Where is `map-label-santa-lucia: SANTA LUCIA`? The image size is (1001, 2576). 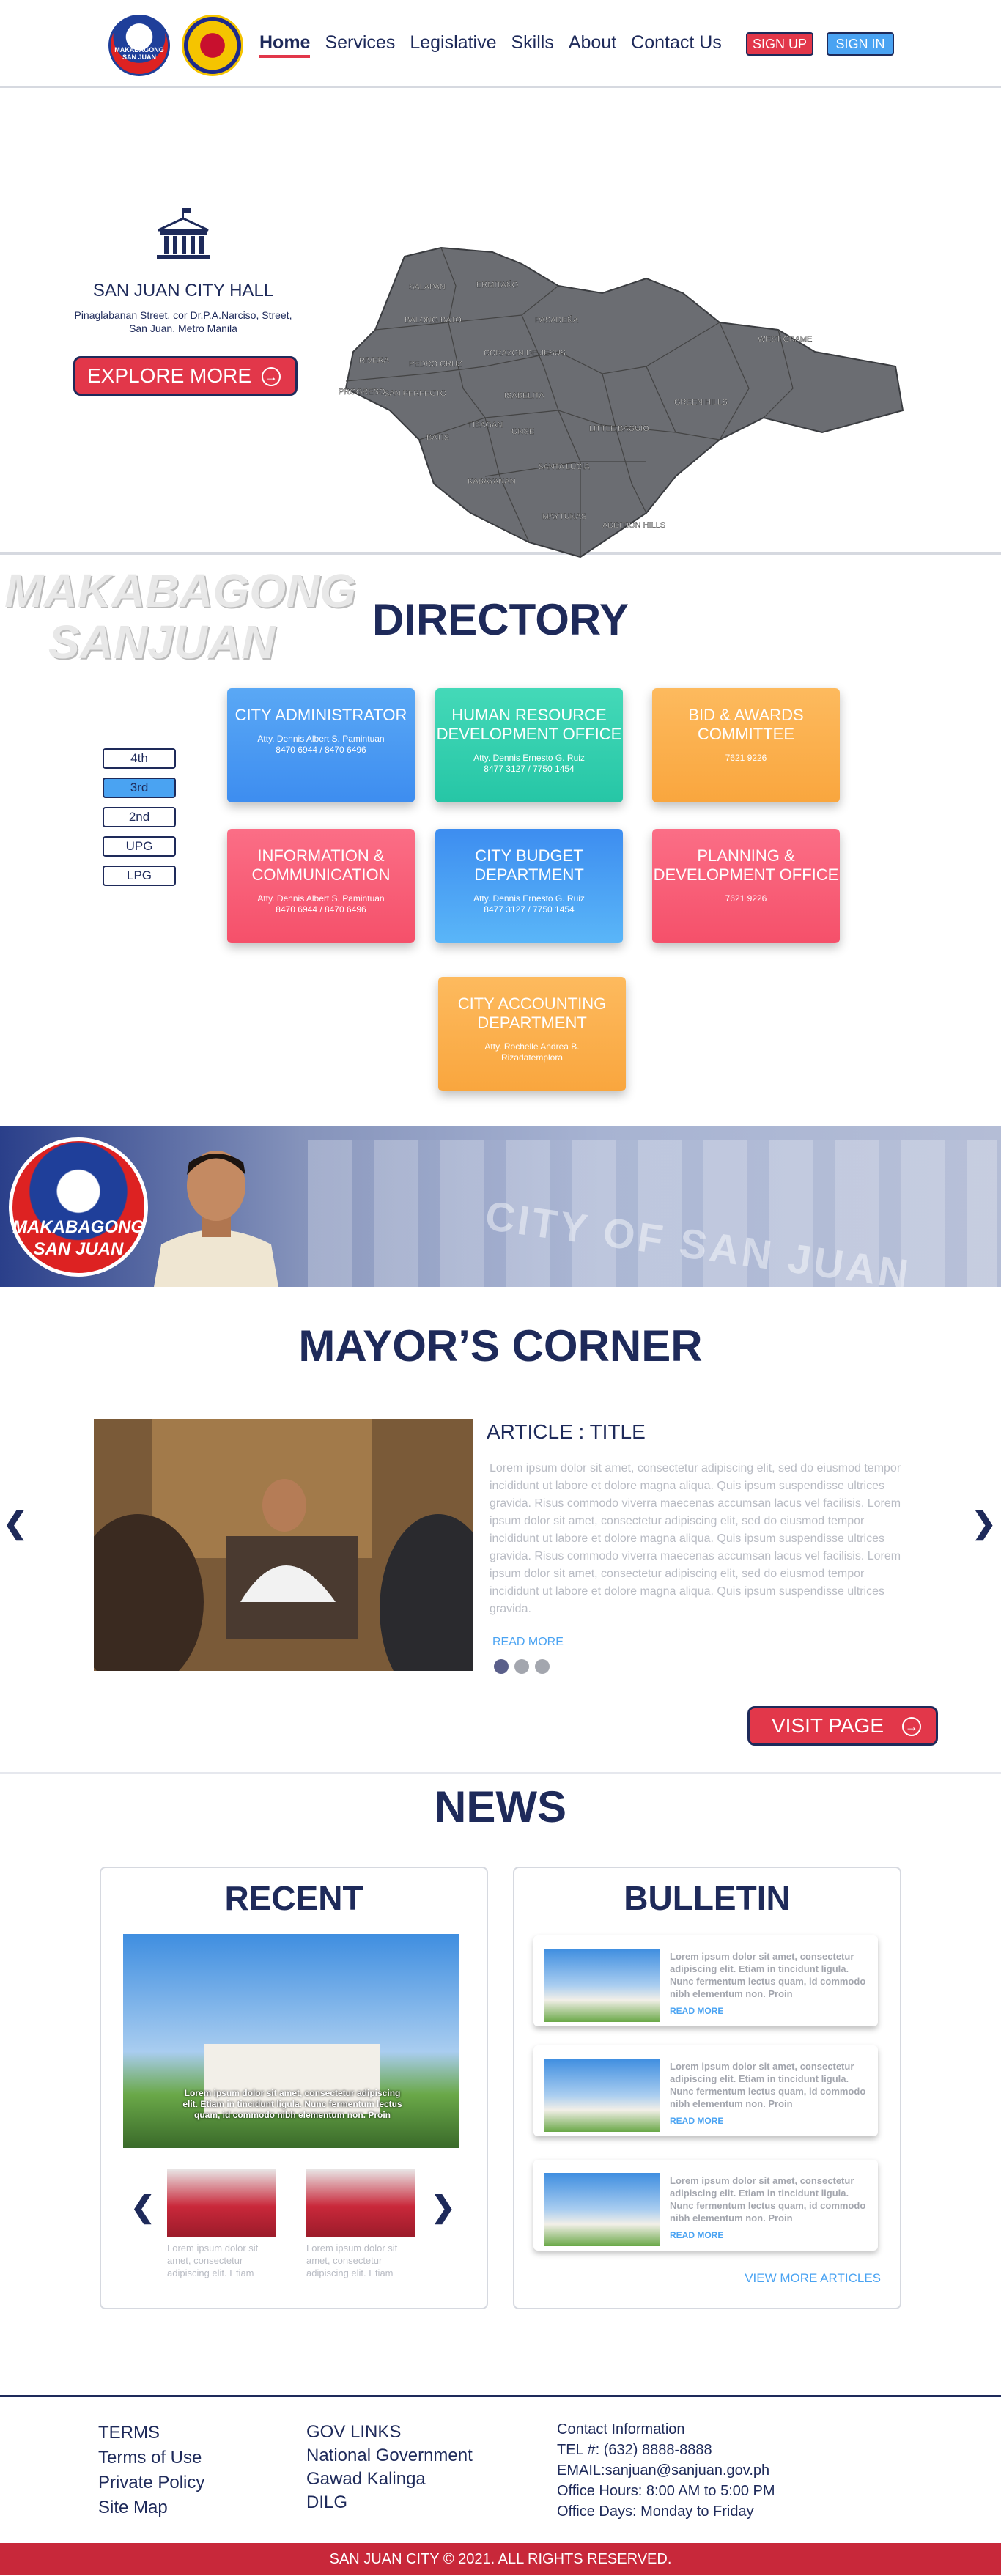
map-label-santa-lucia: SANTA LUCIA is located at coordinates (564, 466).